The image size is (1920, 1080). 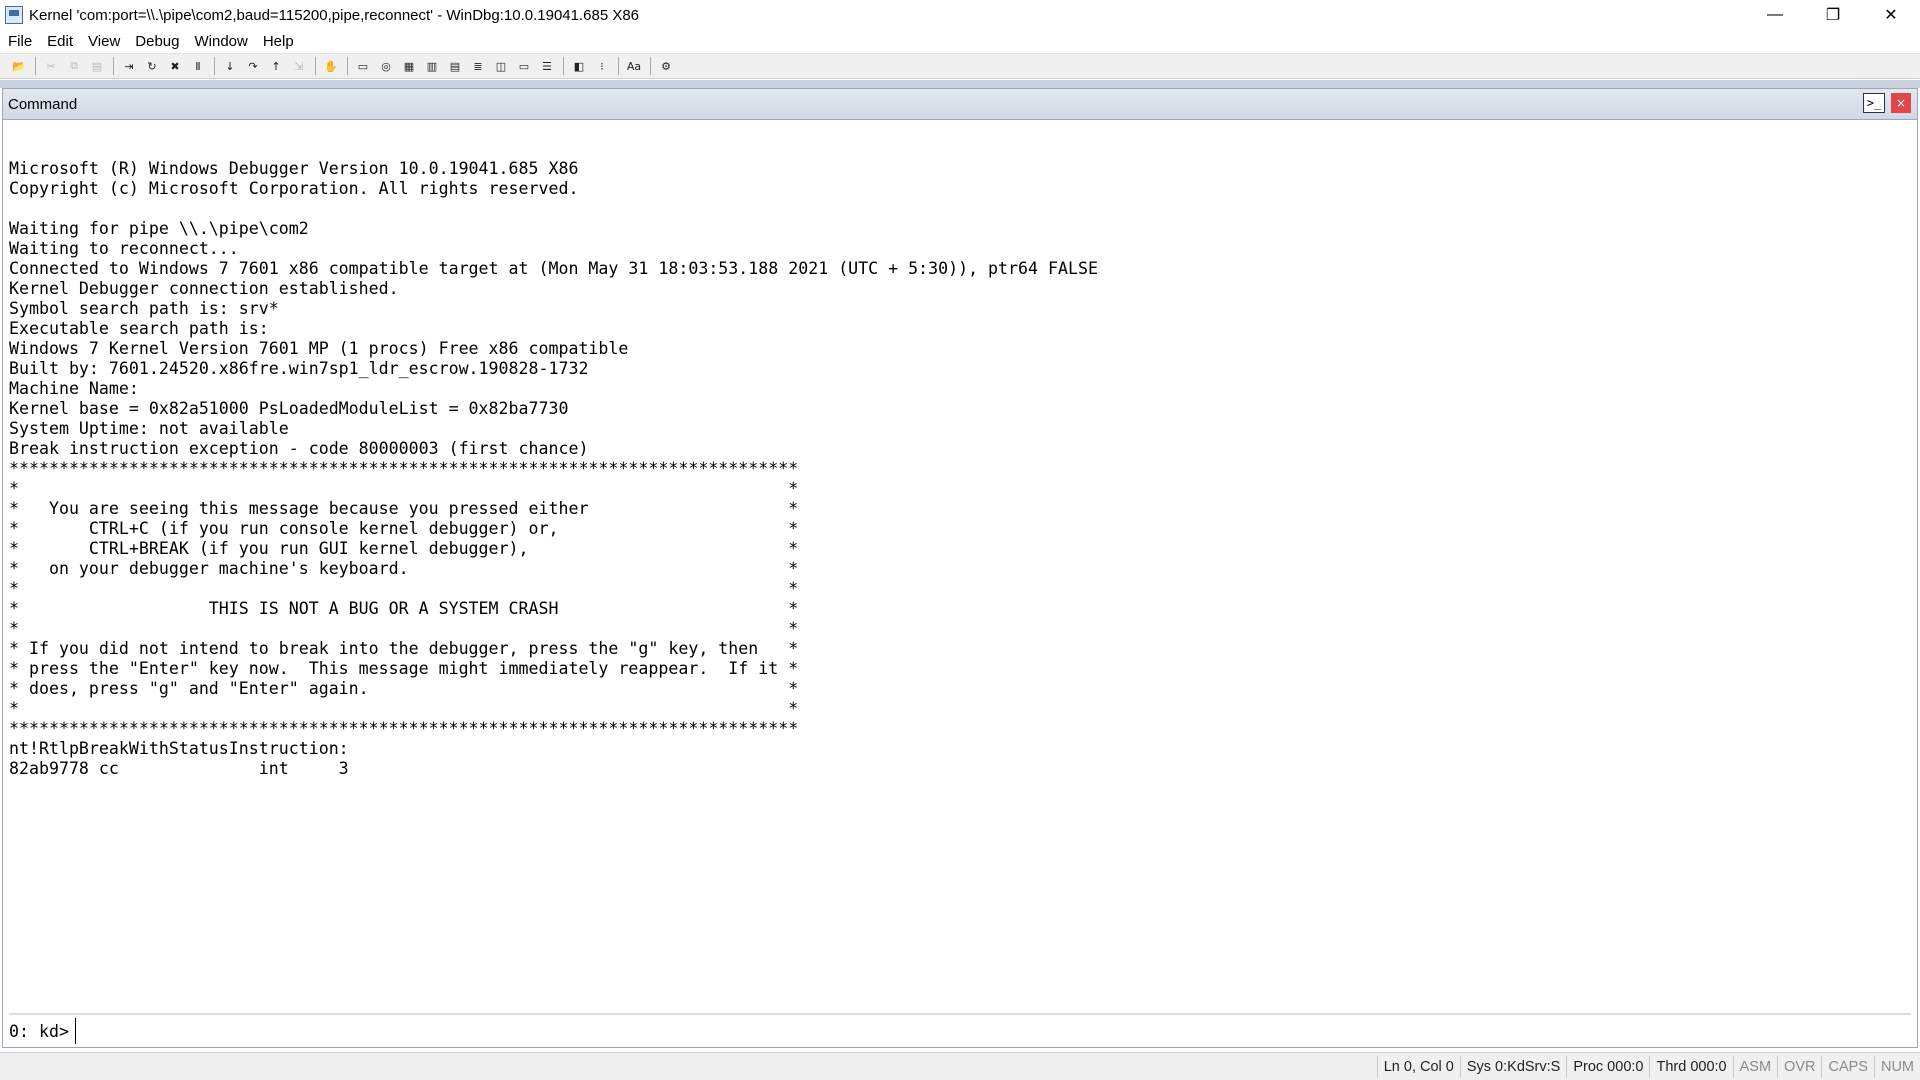 I want to click on options-icon: ⚙, so click(x=666, y=66).